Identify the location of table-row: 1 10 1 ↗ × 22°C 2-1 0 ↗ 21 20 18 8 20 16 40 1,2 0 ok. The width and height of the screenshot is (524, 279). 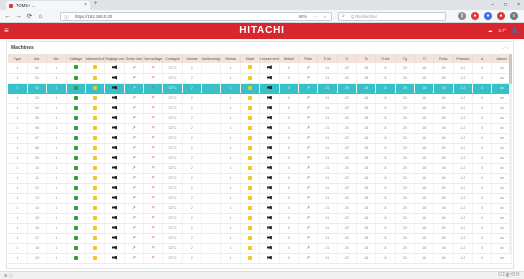
(260, 168).